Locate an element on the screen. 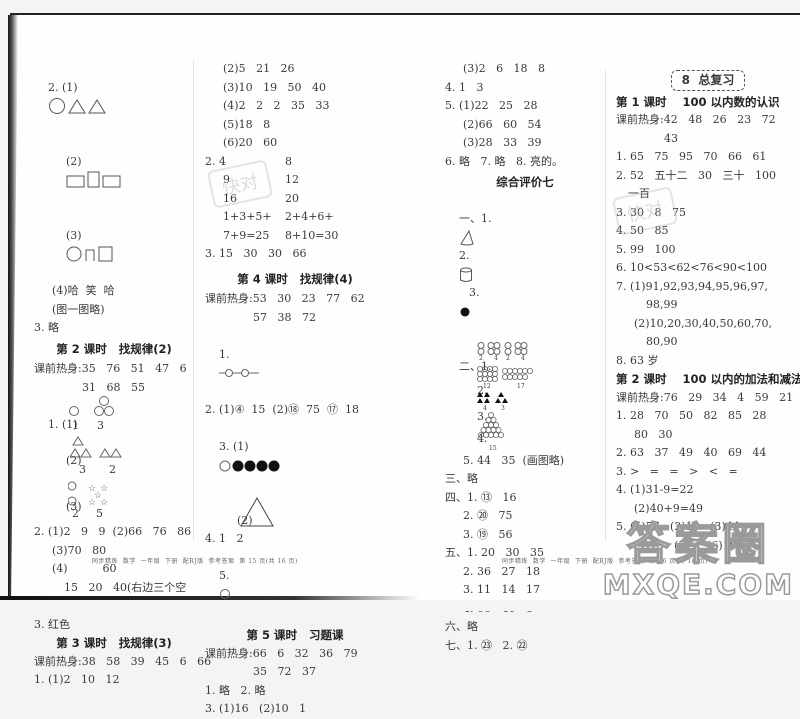  answer-line: (3) is located at coordinates (114, 245).